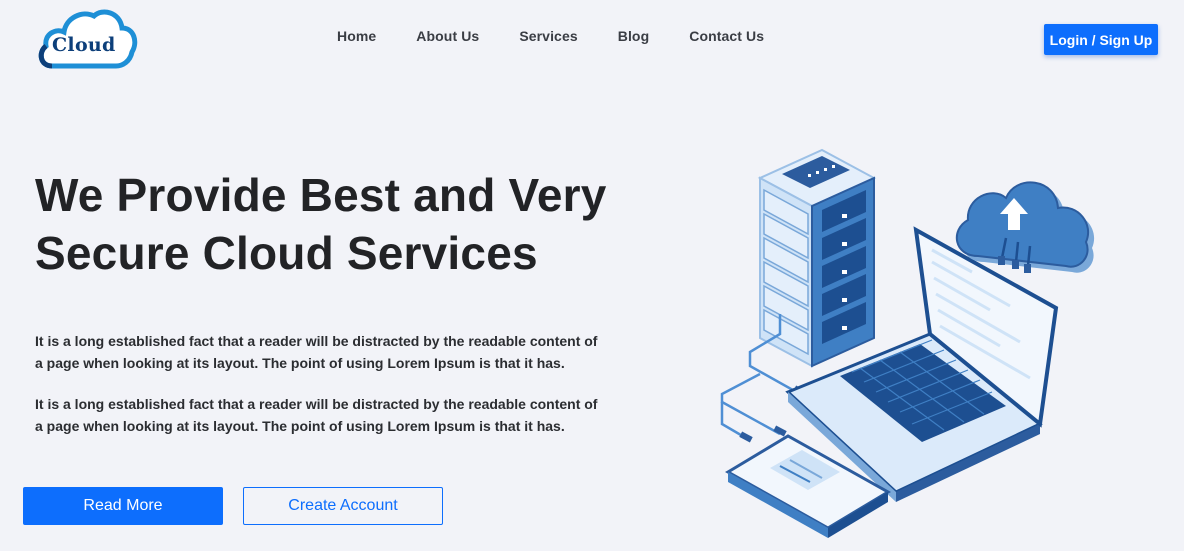  What do you see at coordinates (726, 36) in the screenshot?
I see `nav-contact-us: Contact Us` at bounding box center [726, 36].